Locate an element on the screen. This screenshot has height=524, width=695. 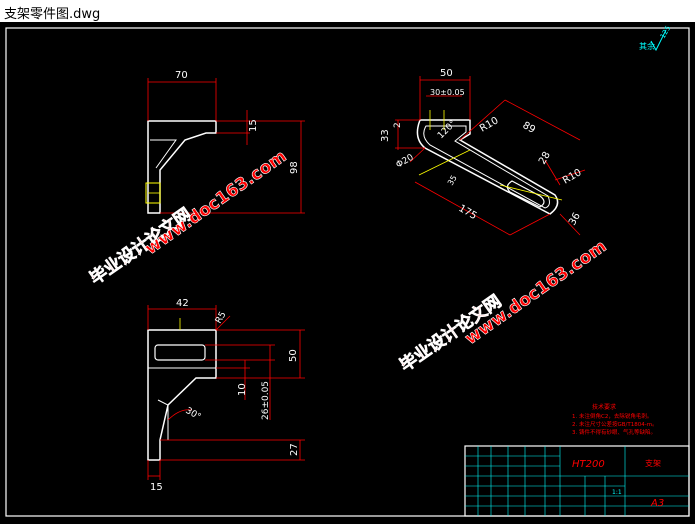
dim-2: 2 is located at coordinates (398, 125).